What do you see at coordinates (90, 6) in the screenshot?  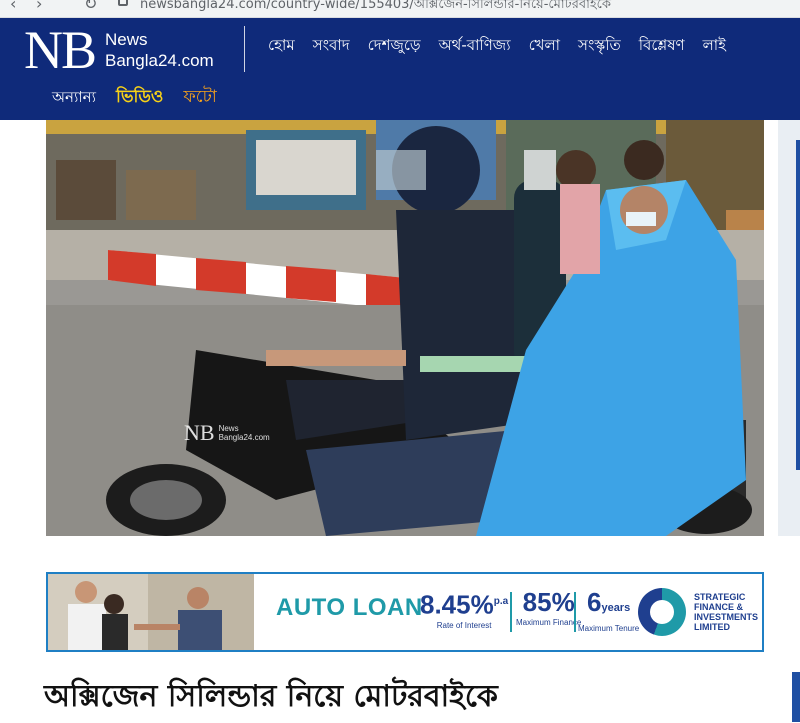 I see `reload-icon: ↻` at bounding box center [90, 6].